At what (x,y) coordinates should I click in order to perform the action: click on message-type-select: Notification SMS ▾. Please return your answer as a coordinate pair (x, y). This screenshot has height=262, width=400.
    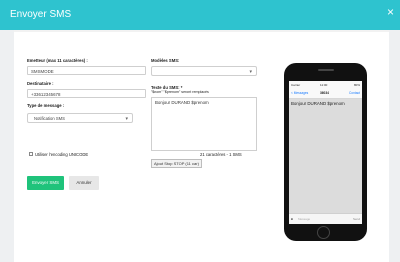
    Looking at the image, I should click on (80, 118).